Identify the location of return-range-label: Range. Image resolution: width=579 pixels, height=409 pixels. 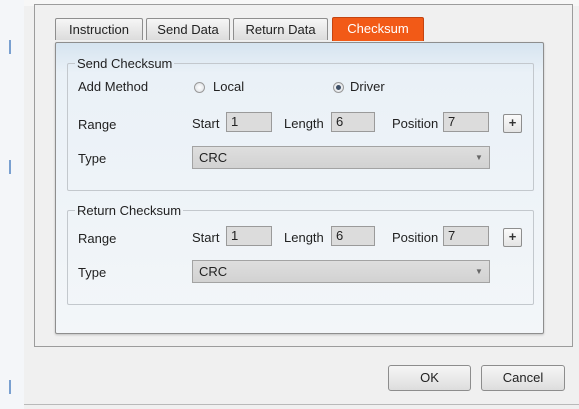
(97, 238).